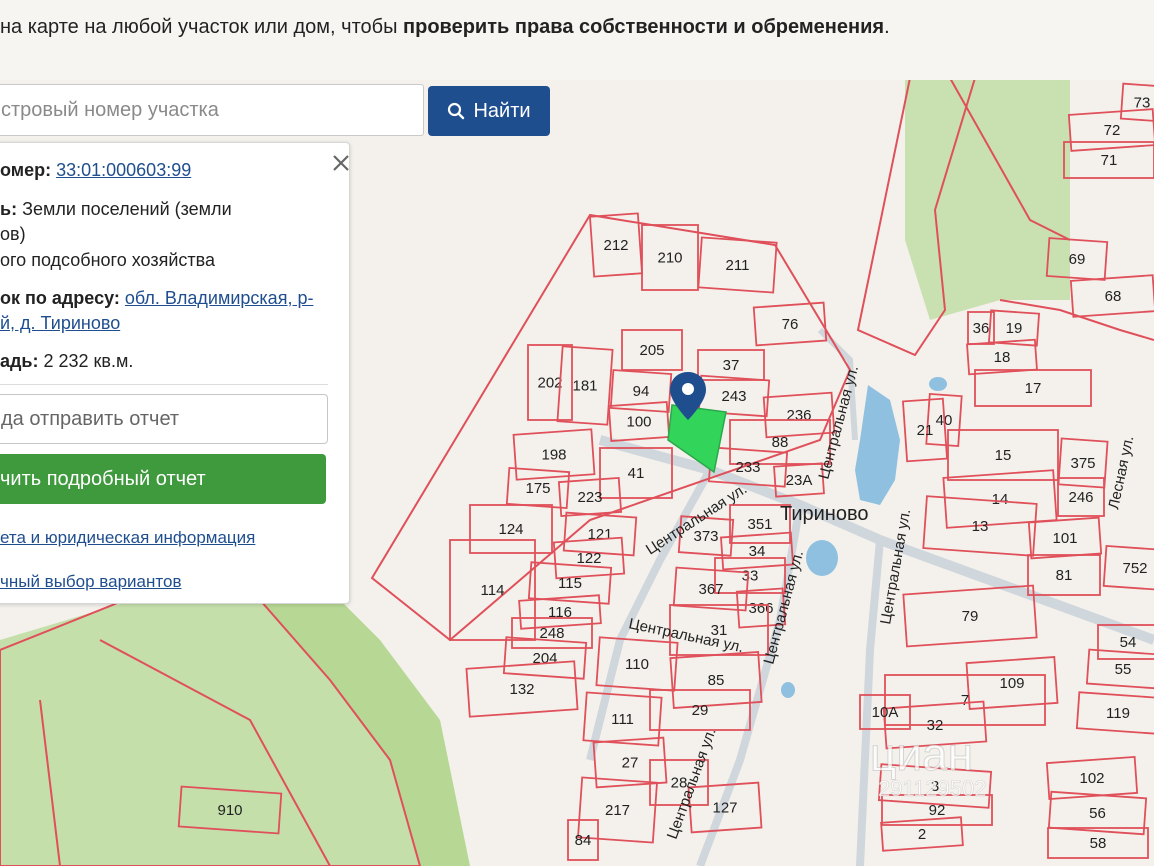 The width and height of the screenshot is (1154, 866). I want to click on usage-row: ого подсобного хозяйства, so click(107, 260).